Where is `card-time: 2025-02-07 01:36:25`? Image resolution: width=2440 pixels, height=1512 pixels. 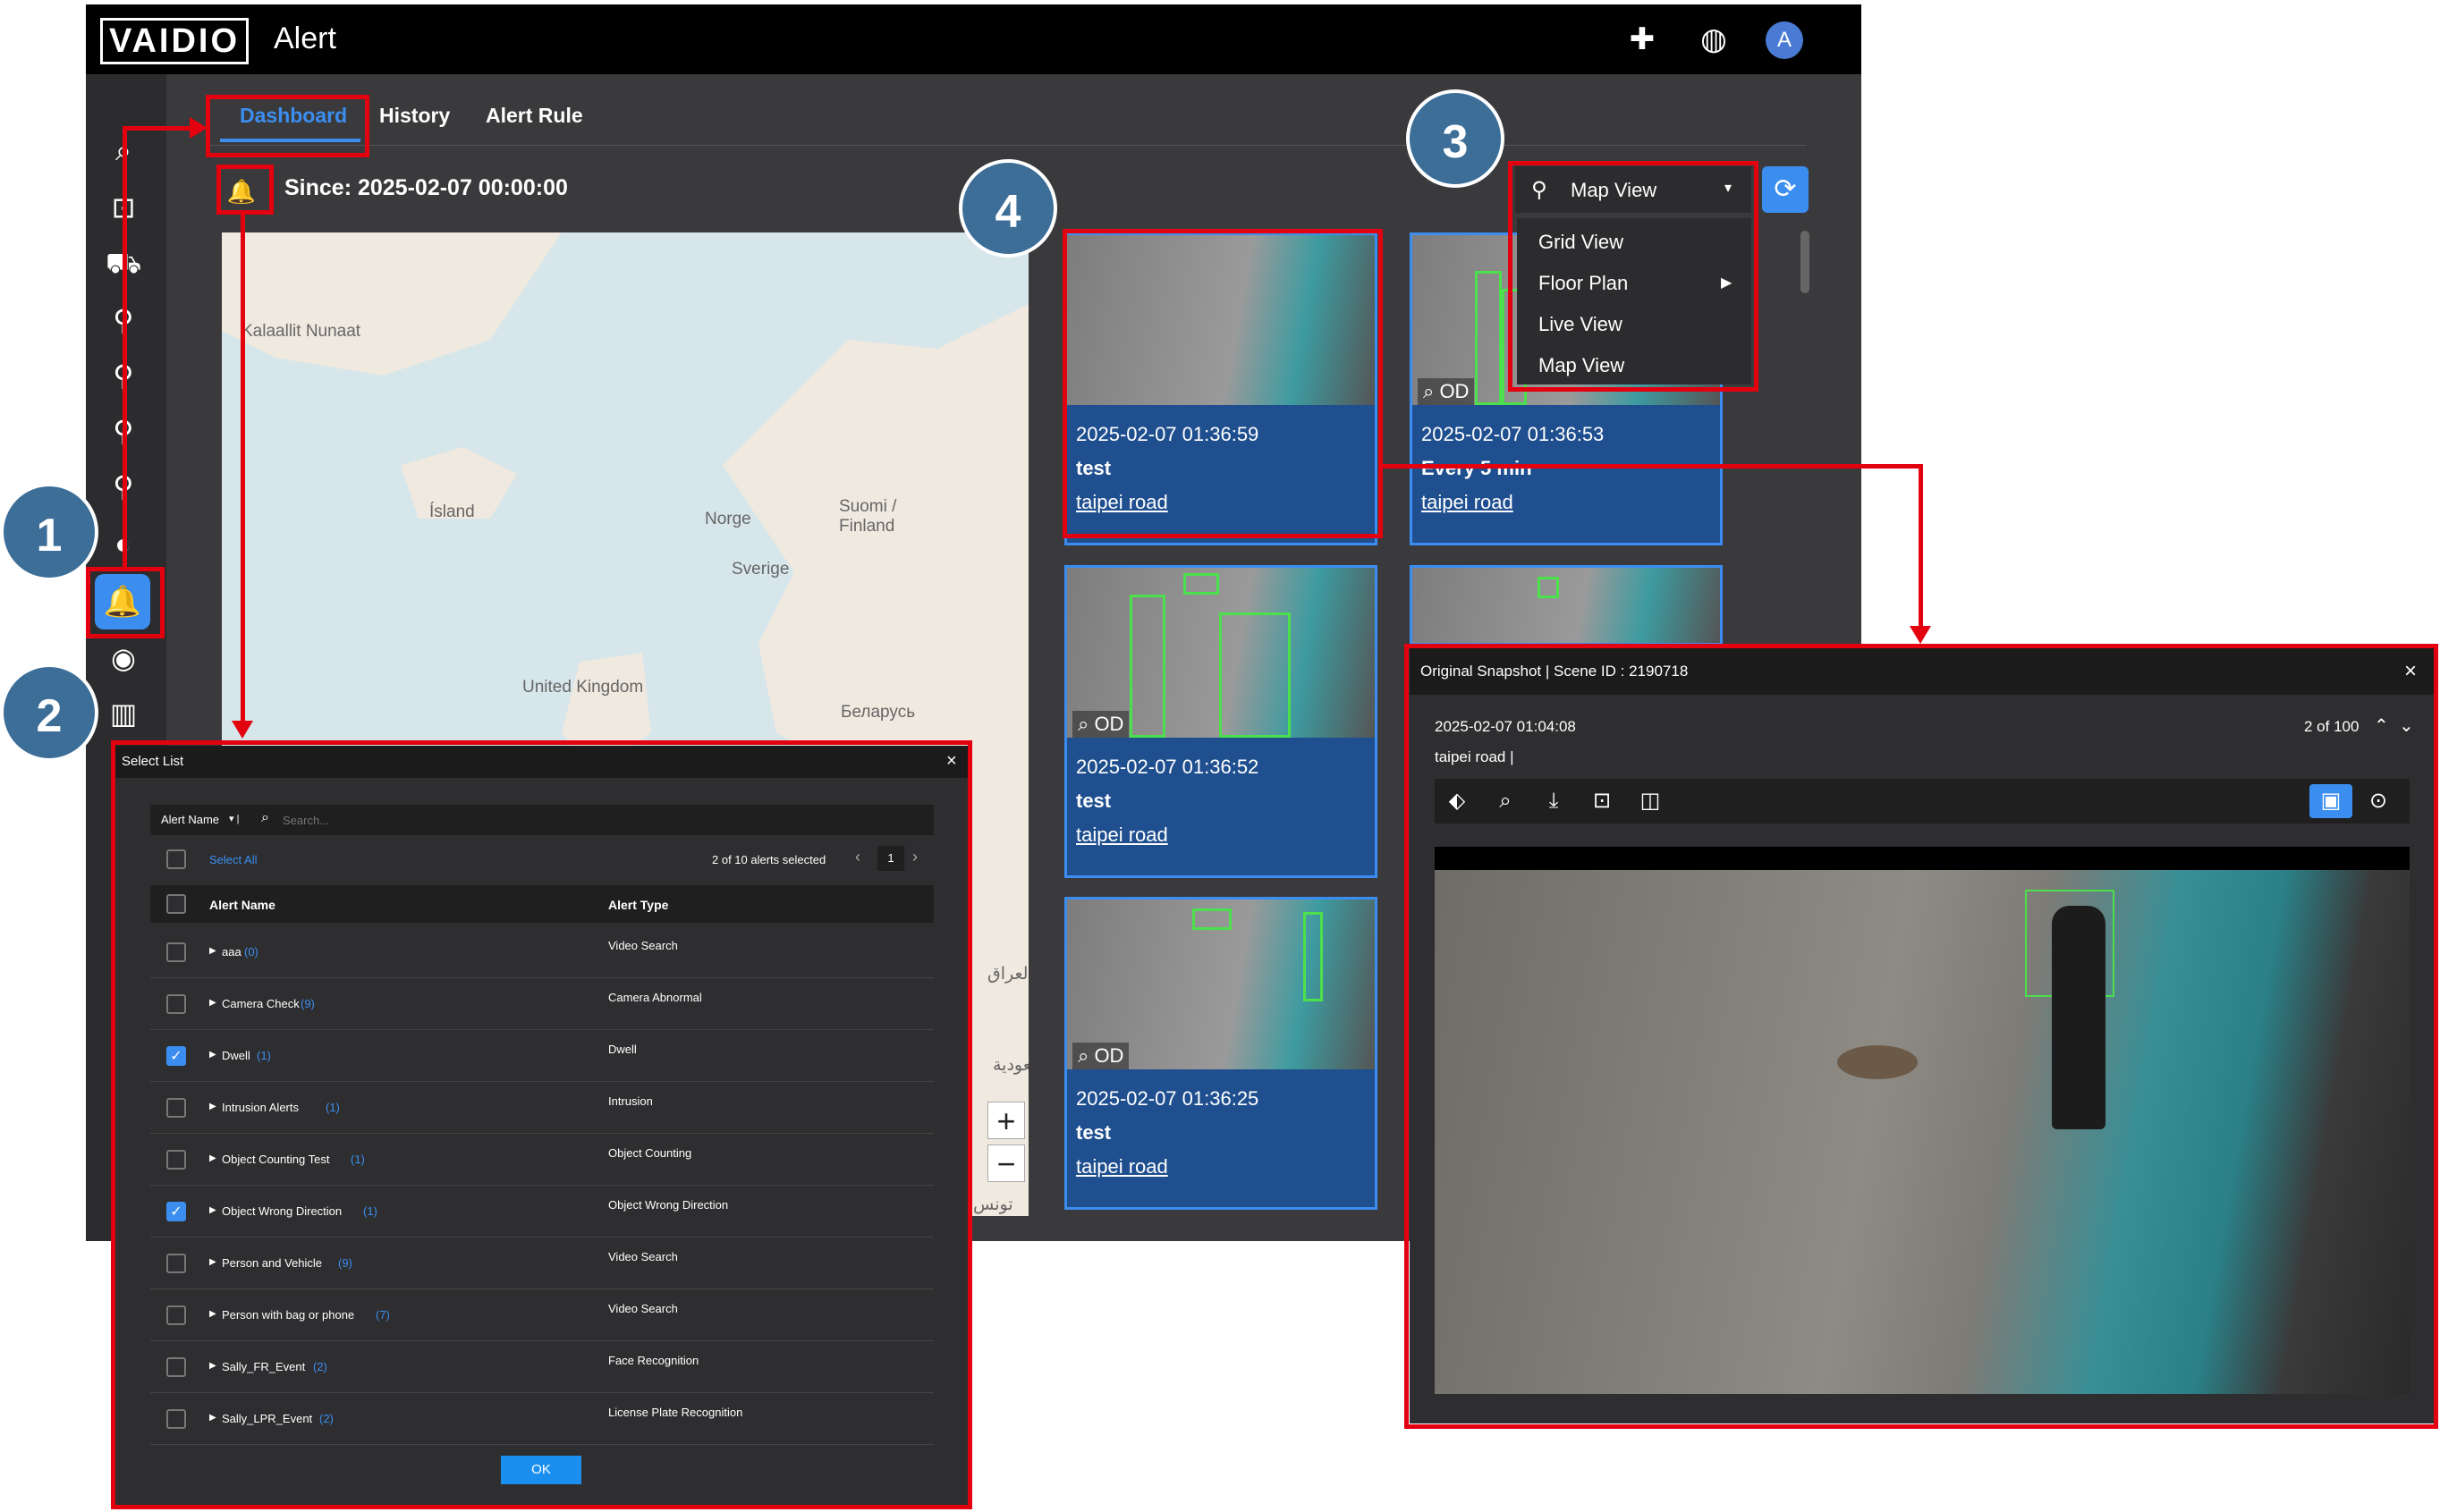
card-time: 2025-02-07 01:36:25 is located at coordinates (1167, 1098).